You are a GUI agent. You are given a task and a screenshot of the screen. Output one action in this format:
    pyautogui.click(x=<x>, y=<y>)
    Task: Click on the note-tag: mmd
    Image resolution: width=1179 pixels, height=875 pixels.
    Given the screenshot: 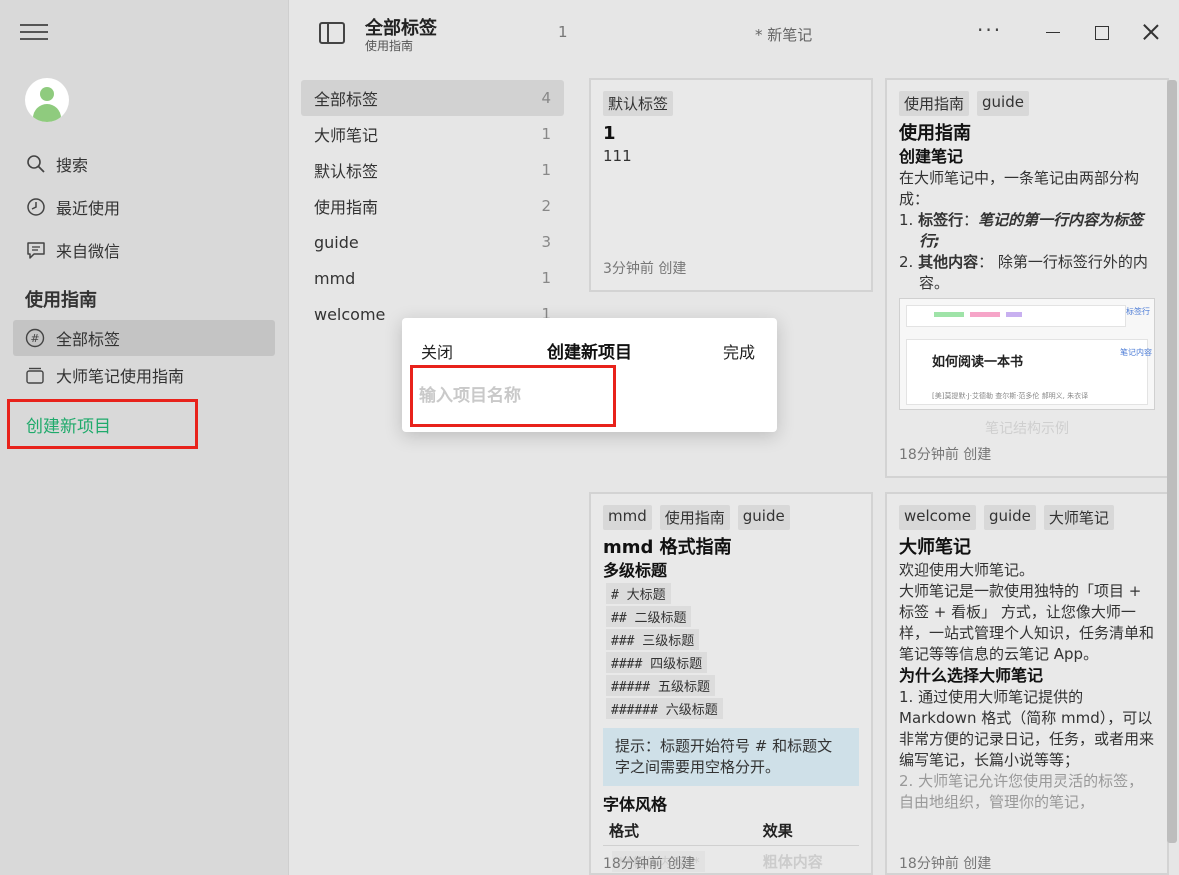 What is the action you would take?
    pyautogui.click(x=627, y=517)
    